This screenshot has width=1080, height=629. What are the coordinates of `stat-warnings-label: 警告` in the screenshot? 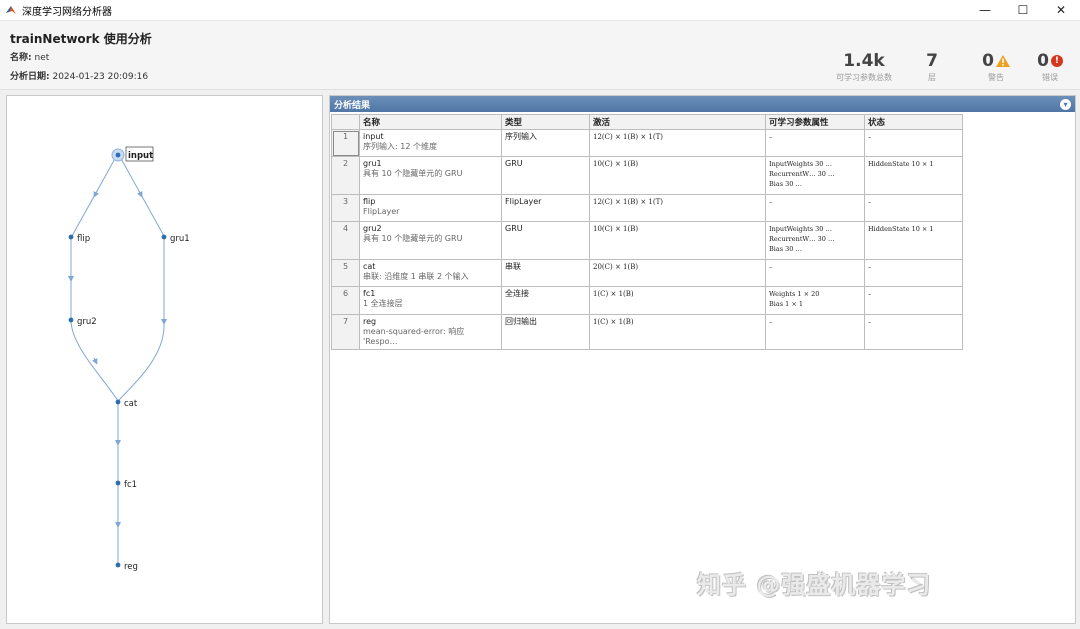 It's located at (996, 77).